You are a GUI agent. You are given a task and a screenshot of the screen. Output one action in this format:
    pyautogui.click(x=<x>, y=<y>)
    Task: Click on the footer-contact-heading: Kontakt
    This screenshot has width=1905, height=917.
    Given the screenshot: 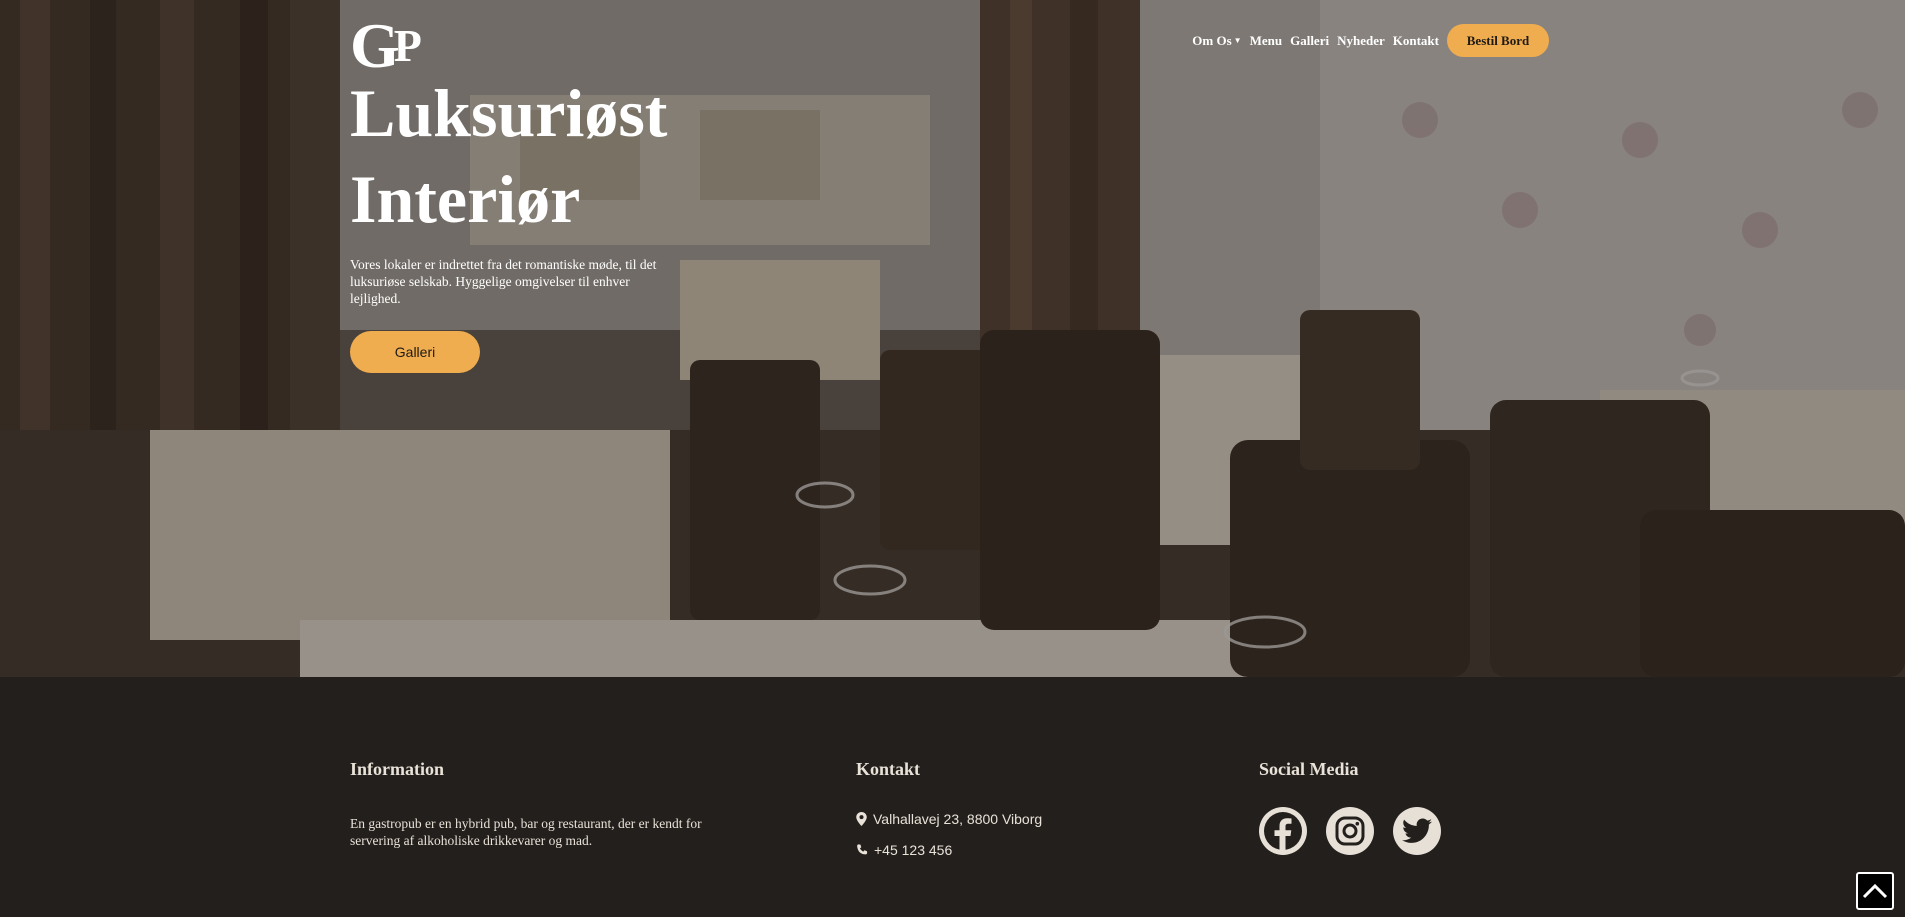 What is the action you would take?
    pyautogui.click(x=888, y=769)
    